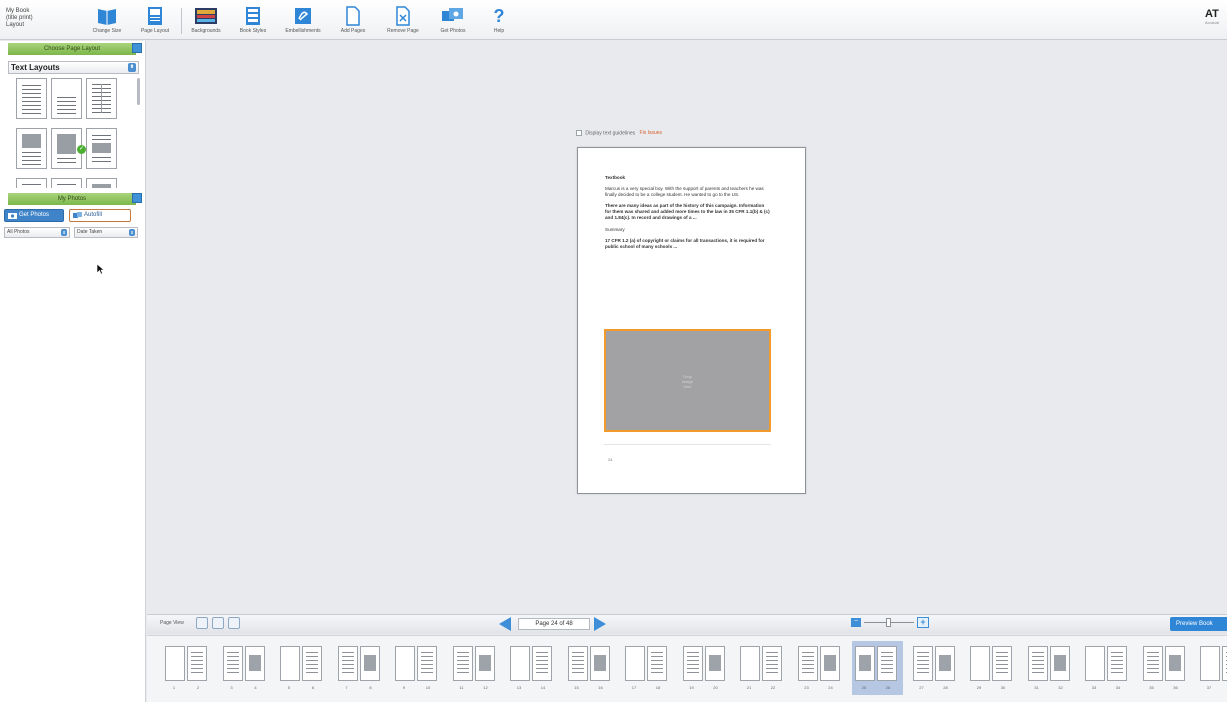 Image resolution: width=1227 pixels, height=702 pixels. Describe the element at coordinates (72, 199) in the screenshot. I see `photos-panel-header: My Photos` at that location.